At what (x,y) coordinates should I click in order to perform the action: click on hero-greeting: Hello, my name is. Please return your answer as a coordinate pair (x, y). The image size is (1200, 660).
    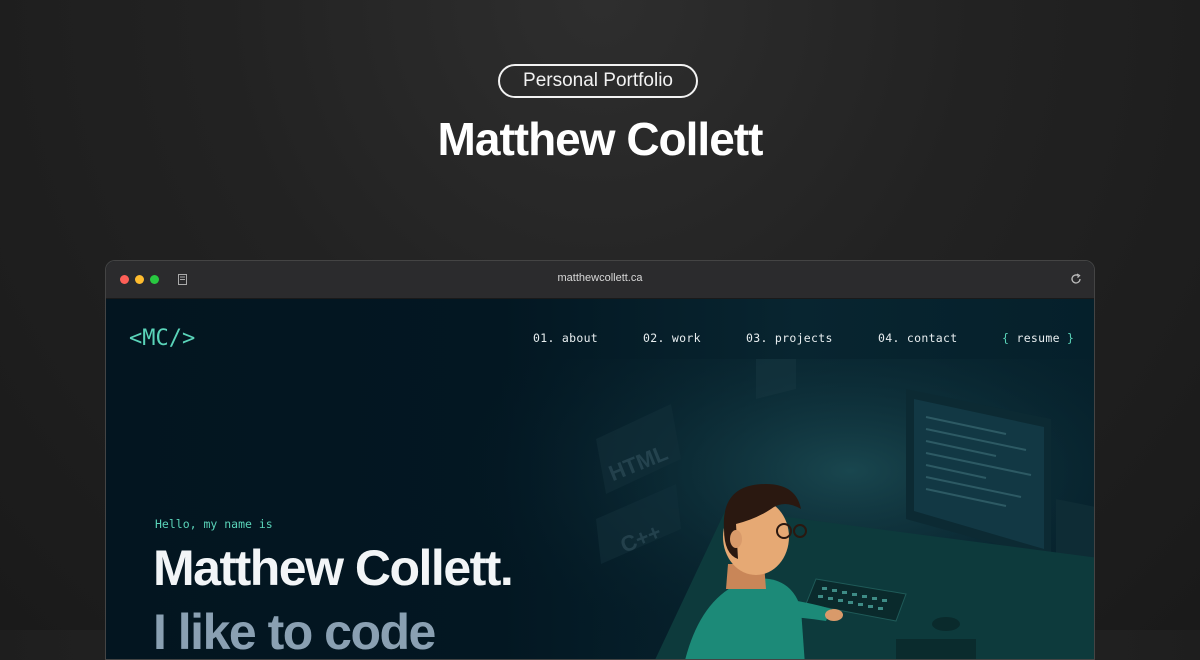
    Looking at the image, I should click on (214, 524).